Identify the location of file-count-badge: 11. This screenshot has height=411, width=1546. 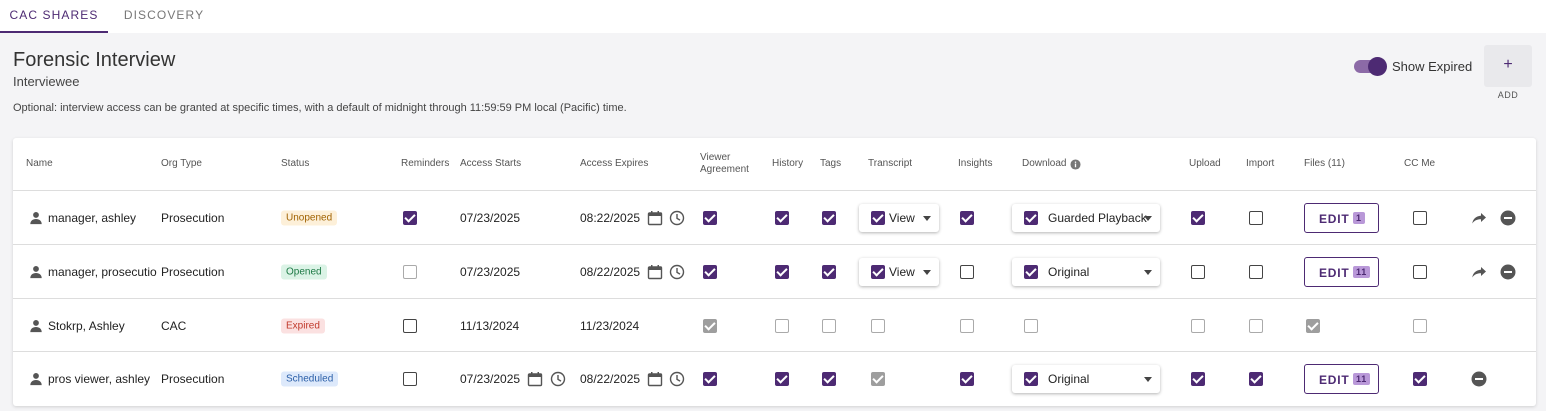
(1362, 271).